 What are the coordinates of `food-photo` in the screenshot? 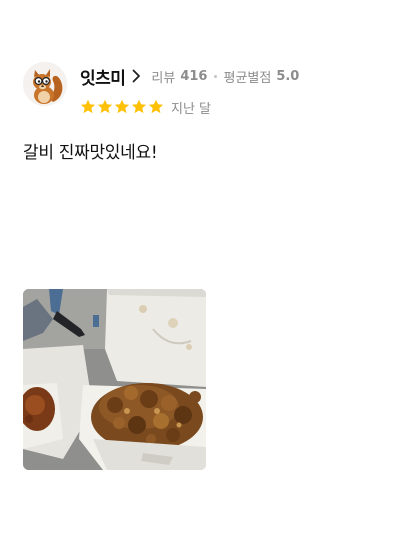 It's located at (114, 379).